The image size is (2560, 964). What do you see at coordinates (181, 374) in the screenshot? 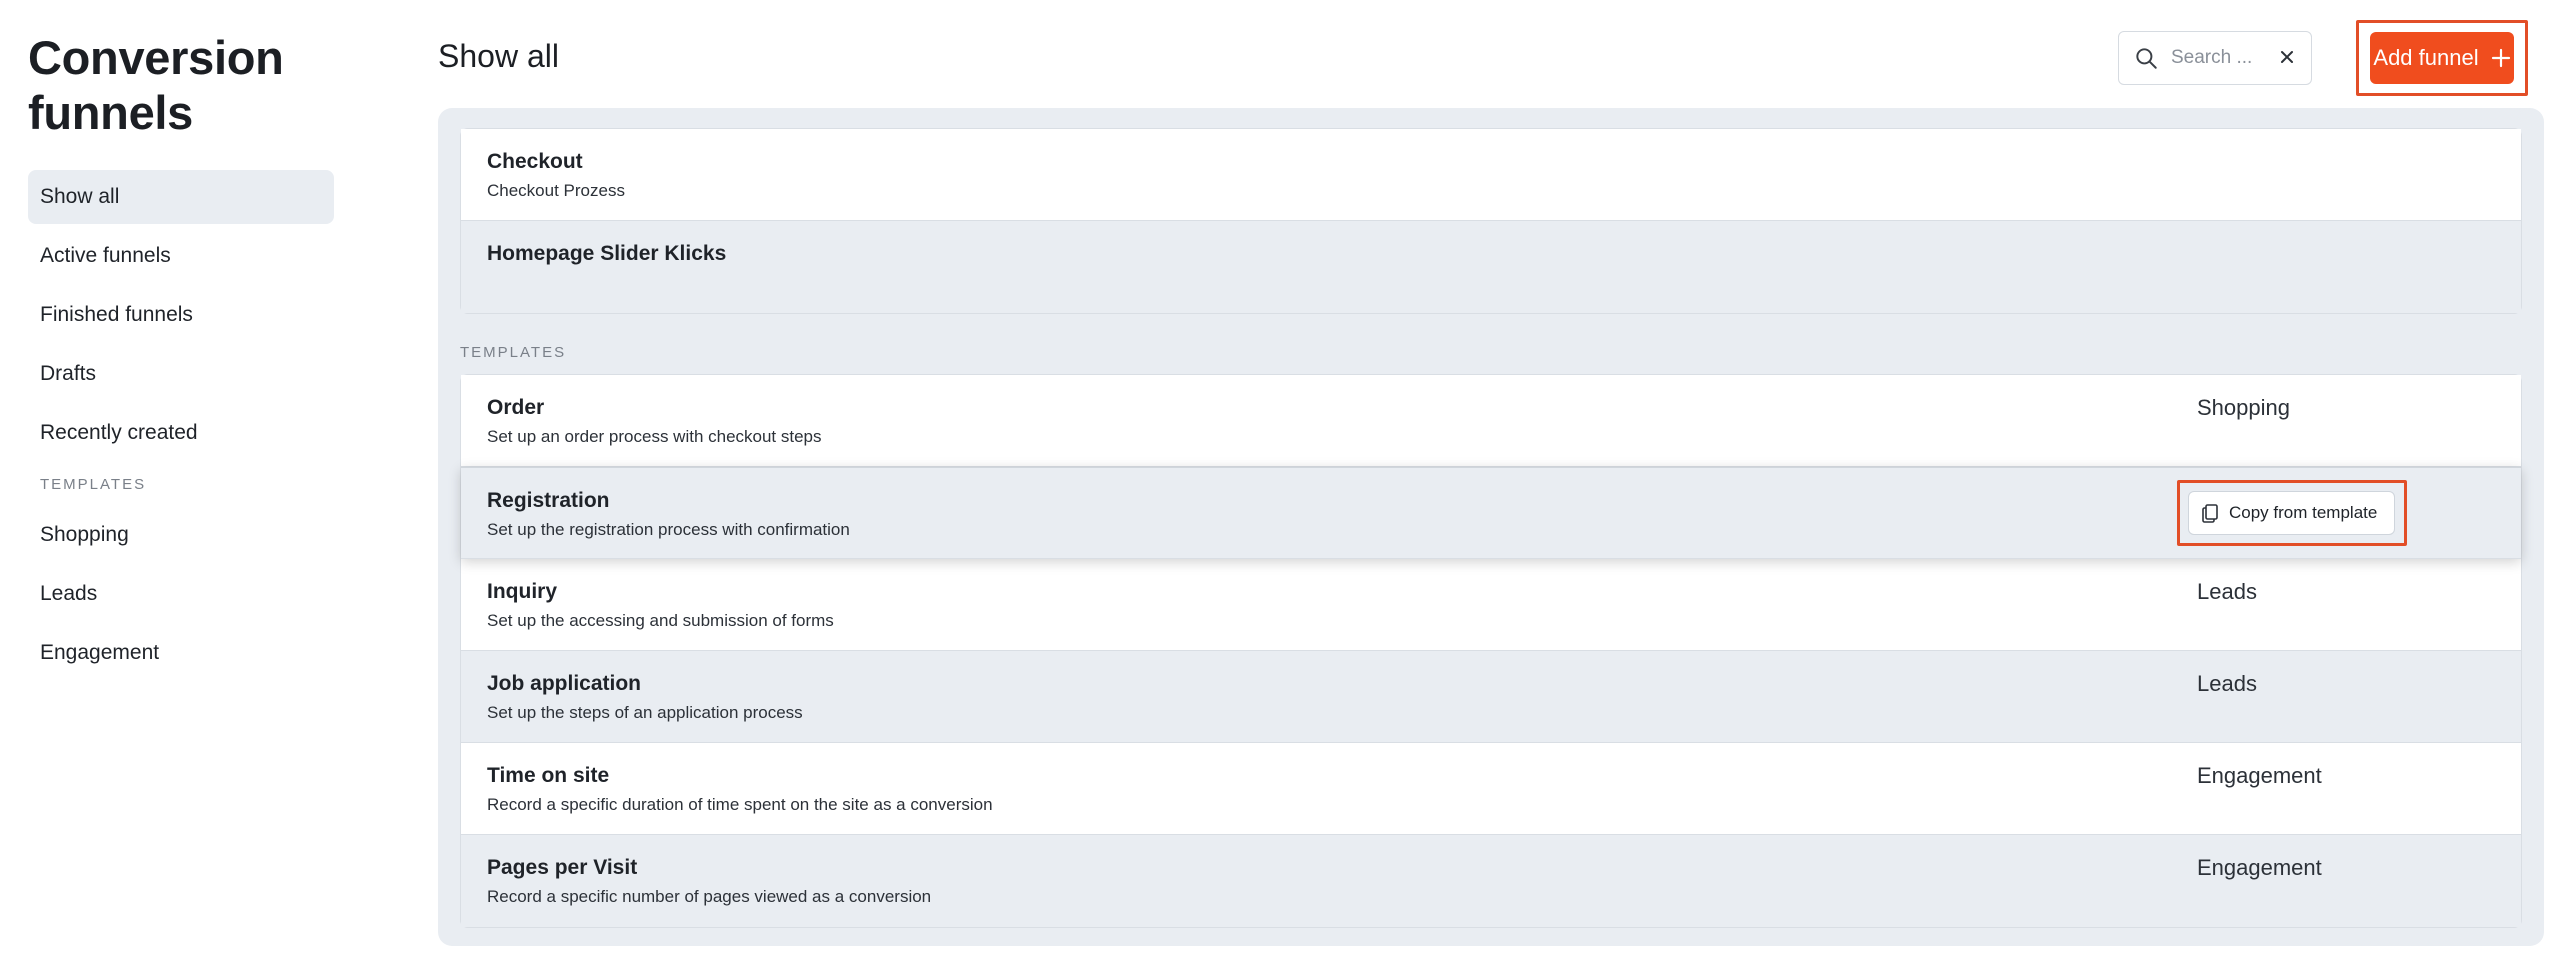
I see `sidebar-item-drafts: Drafts` at bounding box center [181, 374].